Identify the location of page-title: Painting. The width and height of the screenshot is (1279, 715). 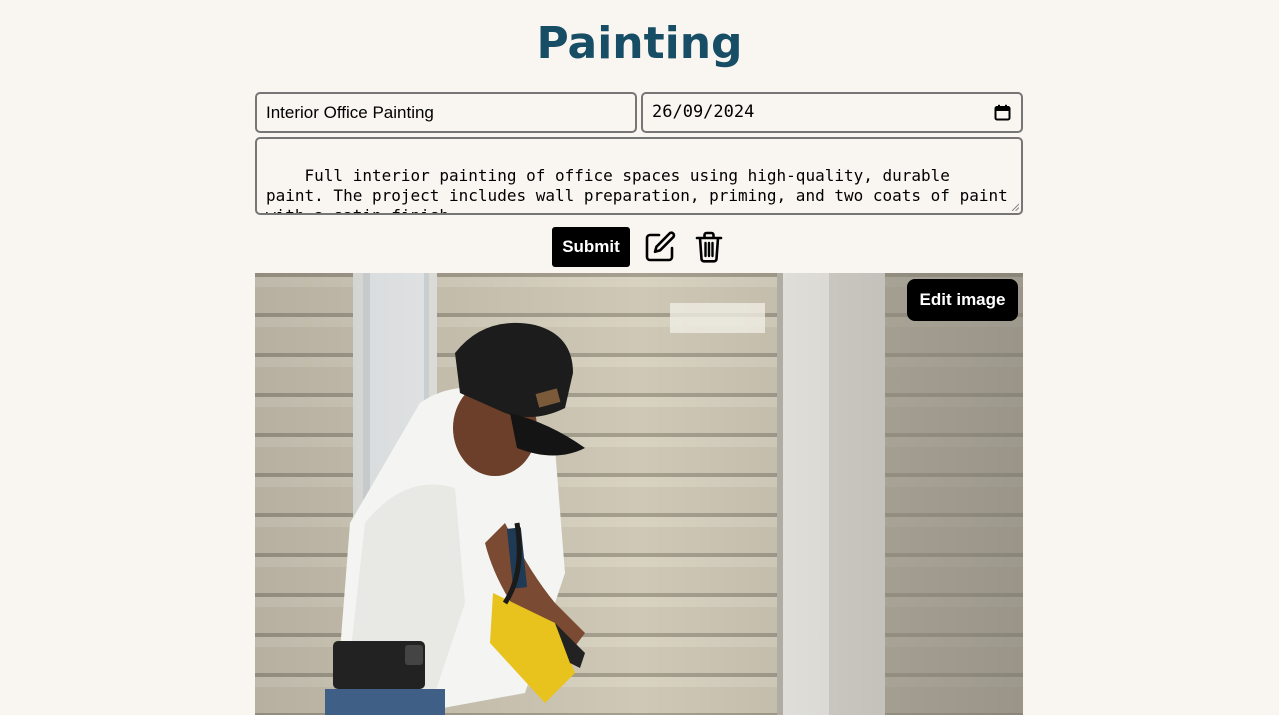
(639, 43).